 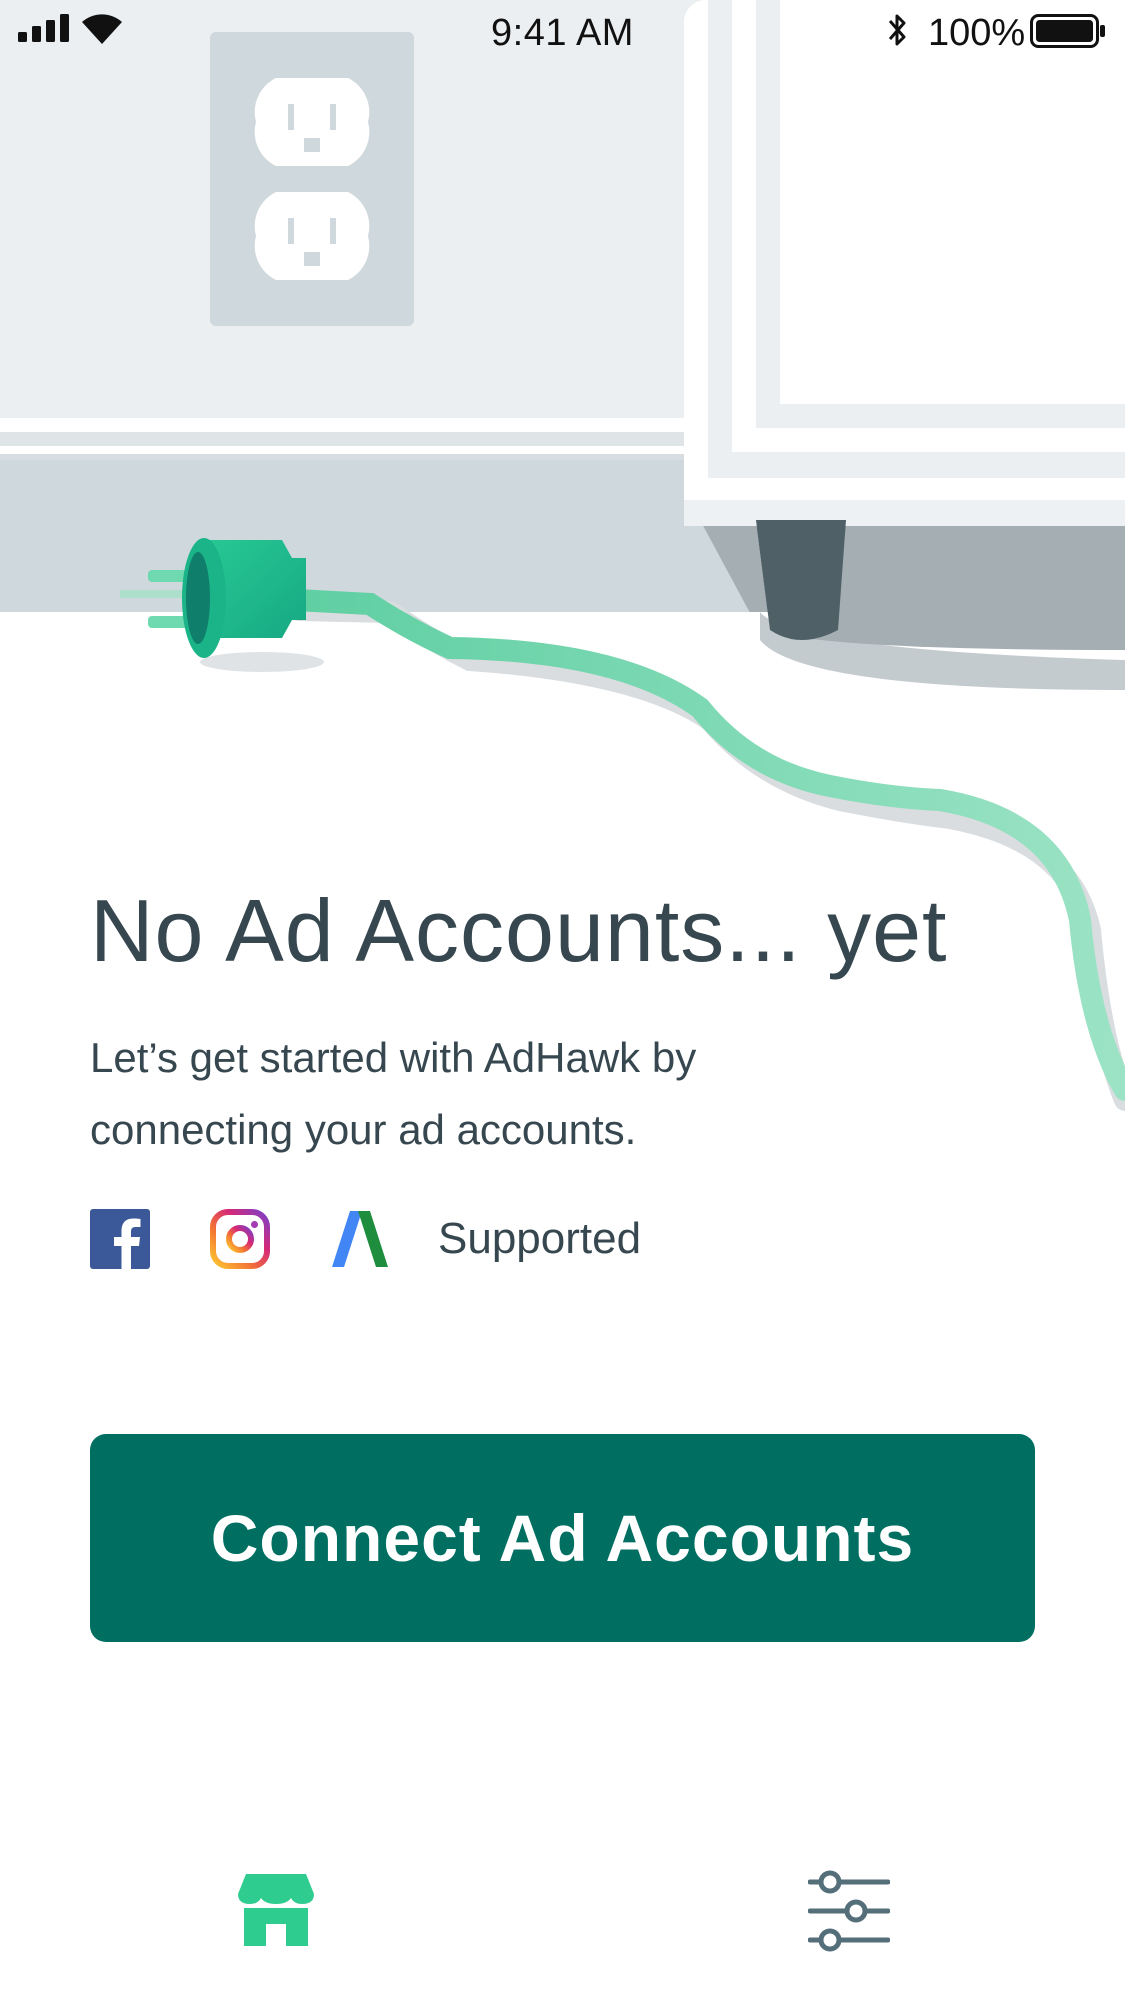 What do you see at coordinates (562, 1538) in the screenshot?
I see `connect-ad-accounts-button: Connect Ad Accounts` at bounding box center [562, 1538].